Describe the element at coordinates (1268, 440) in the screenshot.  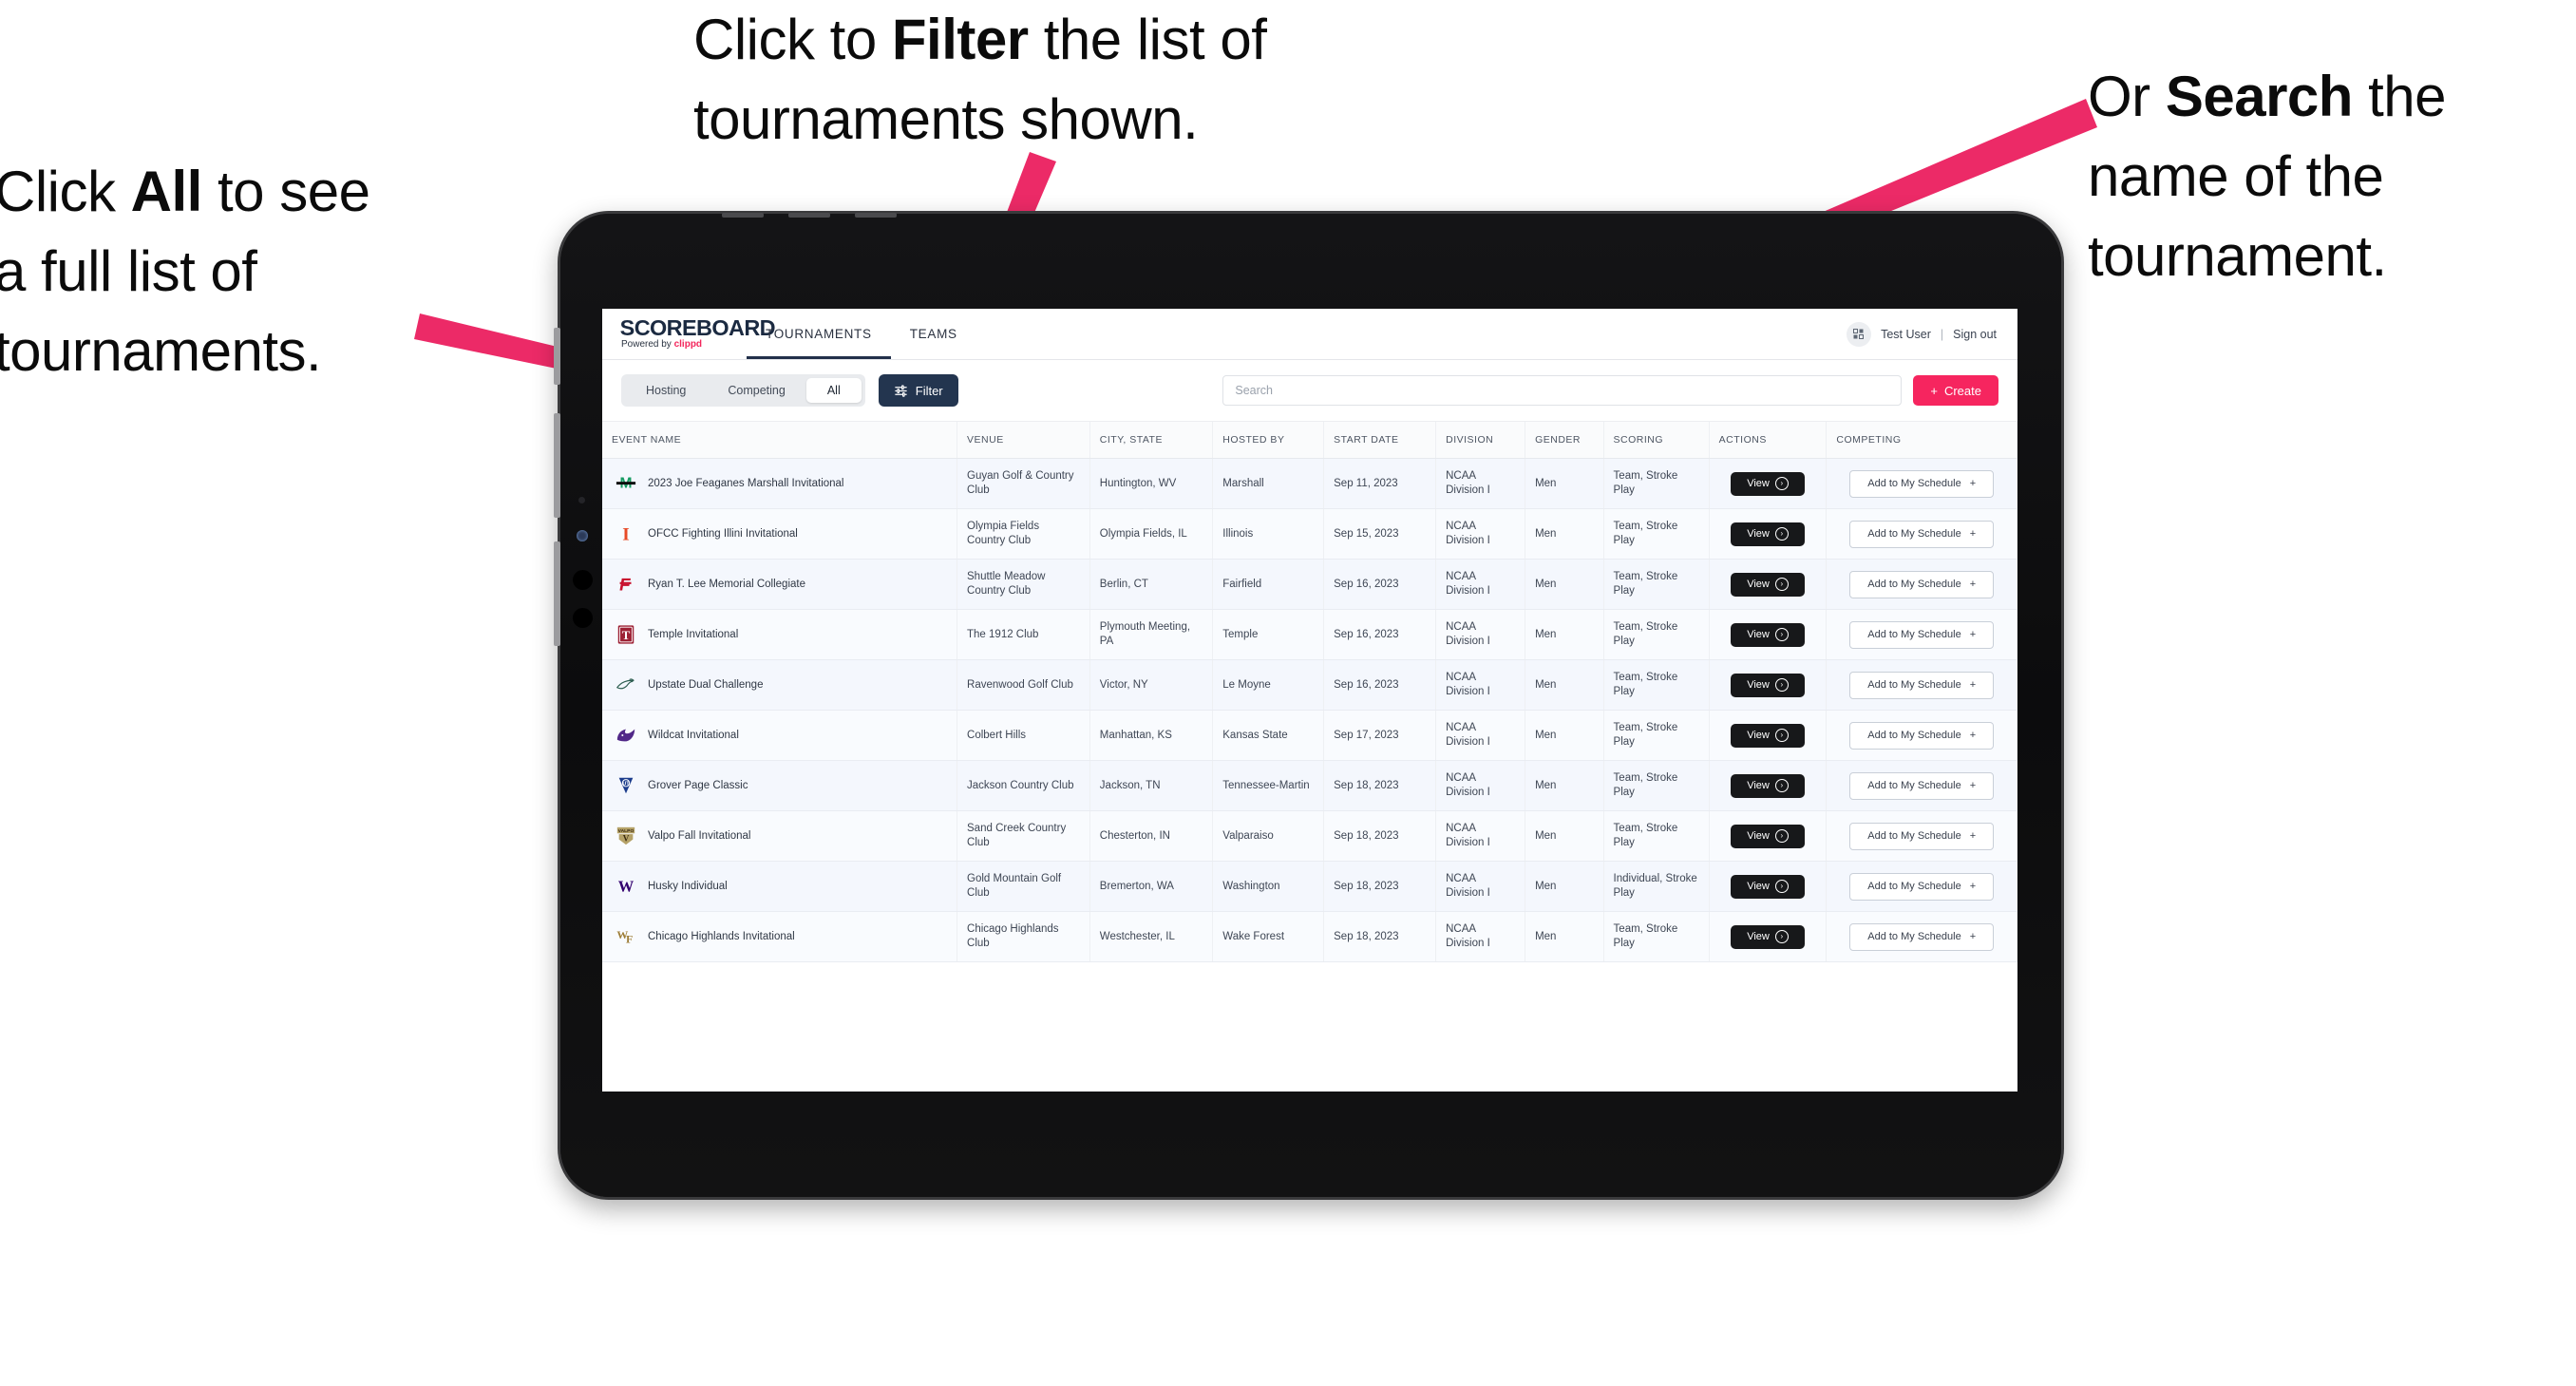
I see `col-hosted-by: HOSTED BY` at that location.